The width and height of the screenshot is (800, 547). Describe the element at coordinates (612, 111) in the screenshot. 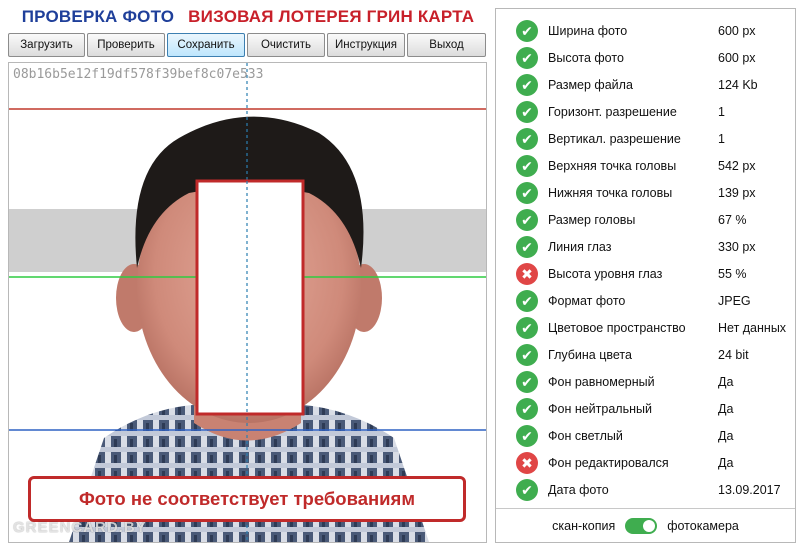

I see `check-label: Горизонт. разрешение` at that location.